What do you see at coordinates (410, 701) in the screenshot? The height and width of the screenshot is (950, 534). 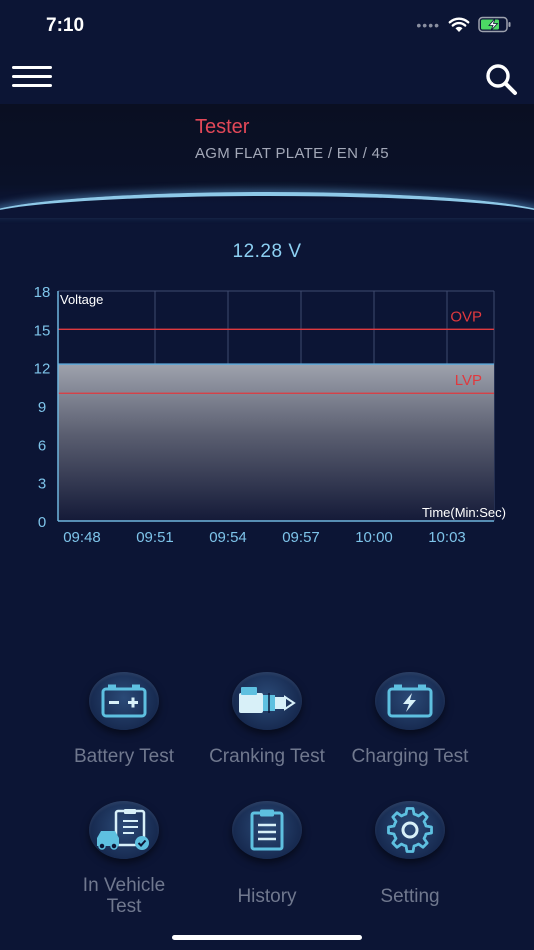 I see `charging-battery-icon` at bounding box center [410, 701].